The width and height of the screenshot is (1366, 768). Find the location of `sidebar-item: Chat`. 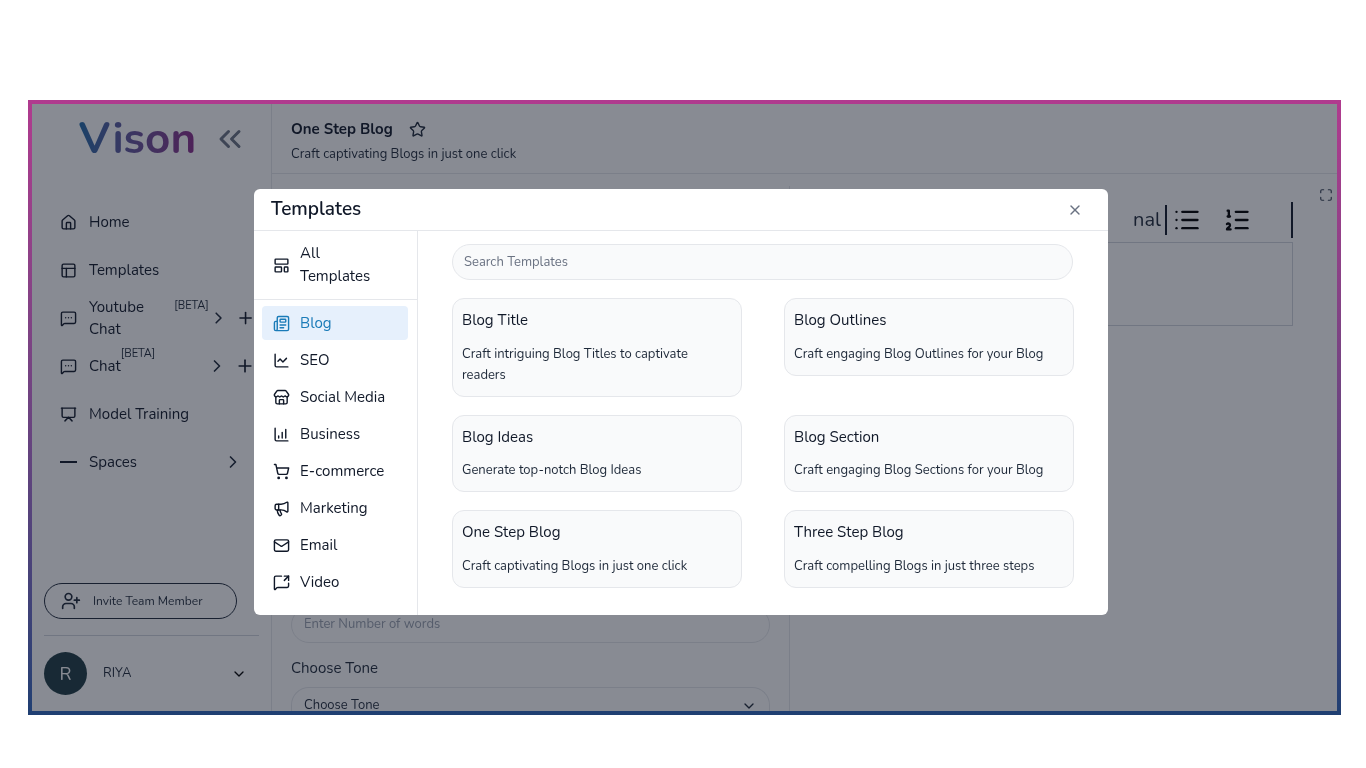

sidebar-item: Chat is located at coordinates (90, 366).